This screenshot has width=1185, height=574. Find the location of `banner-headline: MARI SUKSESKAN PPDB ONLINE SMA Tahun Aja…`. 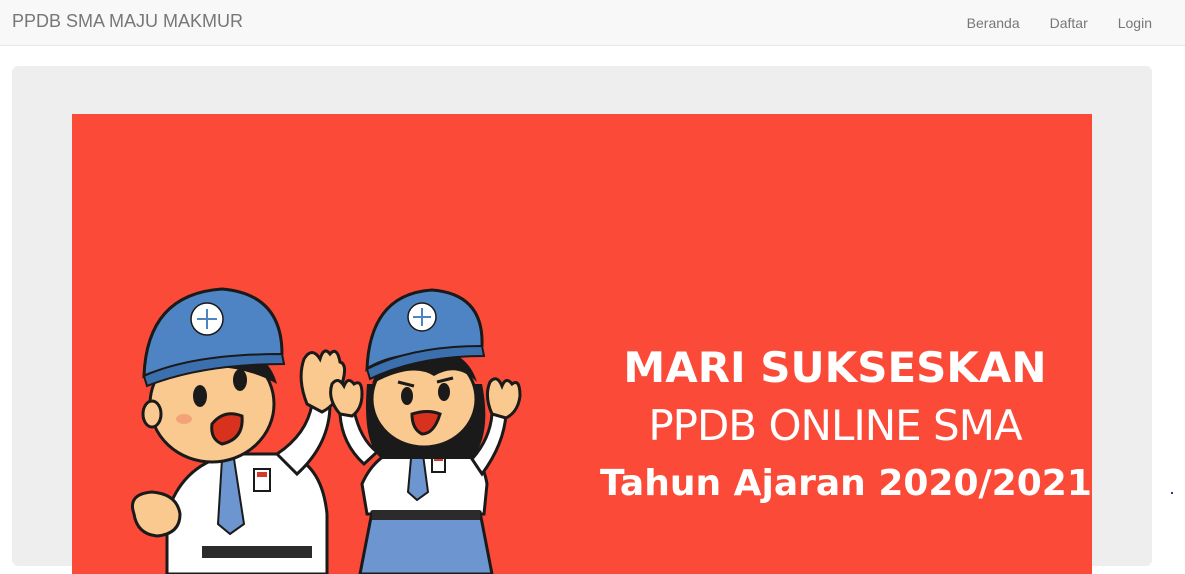

banner-headline: MARI SUKSESKAN PPDB ONLINE SMA Tahun Aja… is located at coordinates (846, 426).